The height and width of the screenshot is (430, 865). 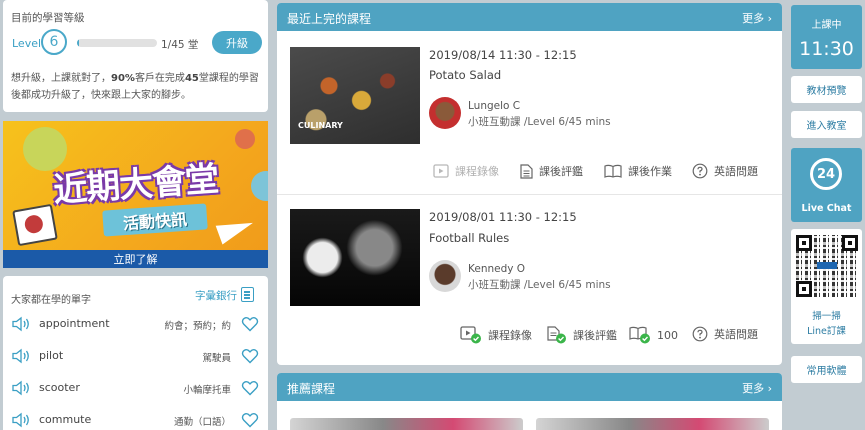 What do you see at coordinates (135, 259) in the screenshot?
I see `banner-cta-button: 立即了解` at bounding box center [135, 259].